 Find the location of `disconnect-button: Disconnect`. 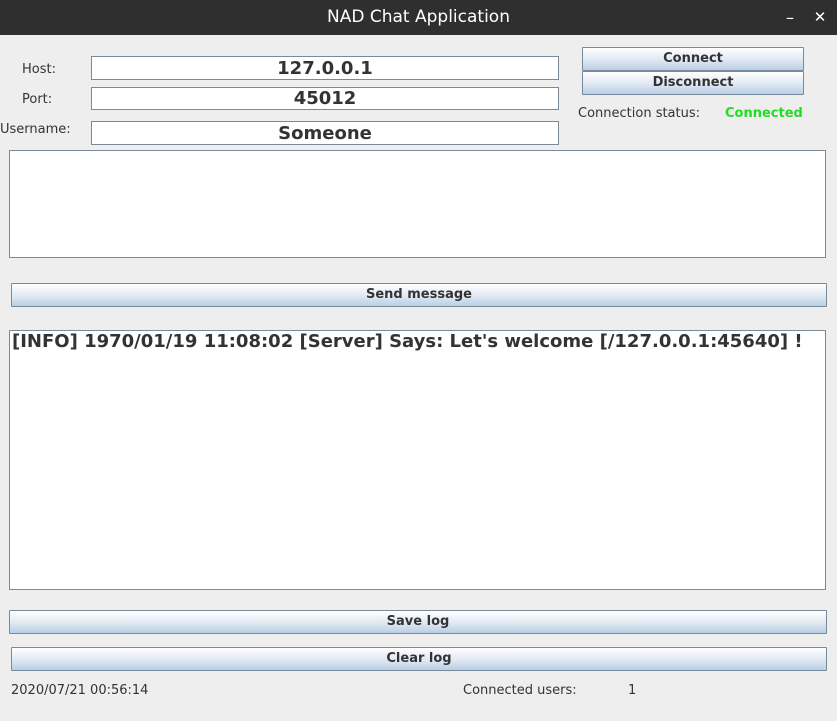

disconnect-button: Disconnect is located at coordinates (693, 83).